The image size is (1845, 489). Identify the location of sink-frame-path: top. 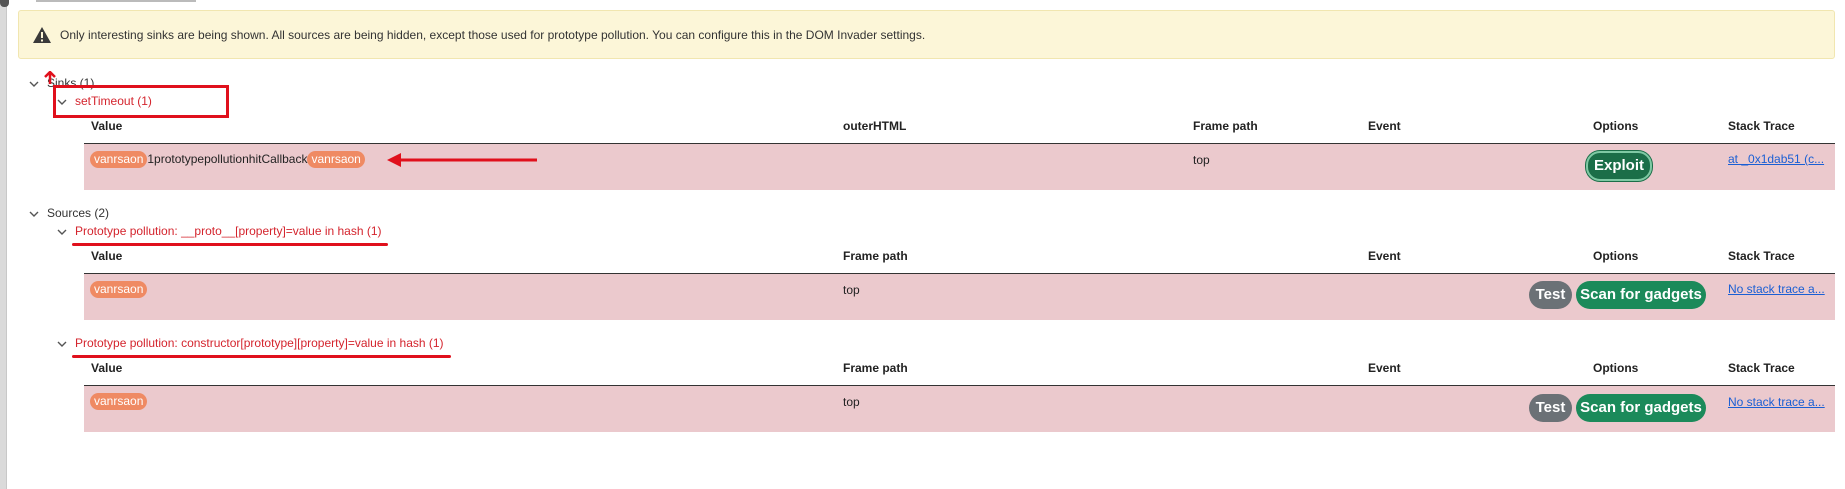
(1201, 160).